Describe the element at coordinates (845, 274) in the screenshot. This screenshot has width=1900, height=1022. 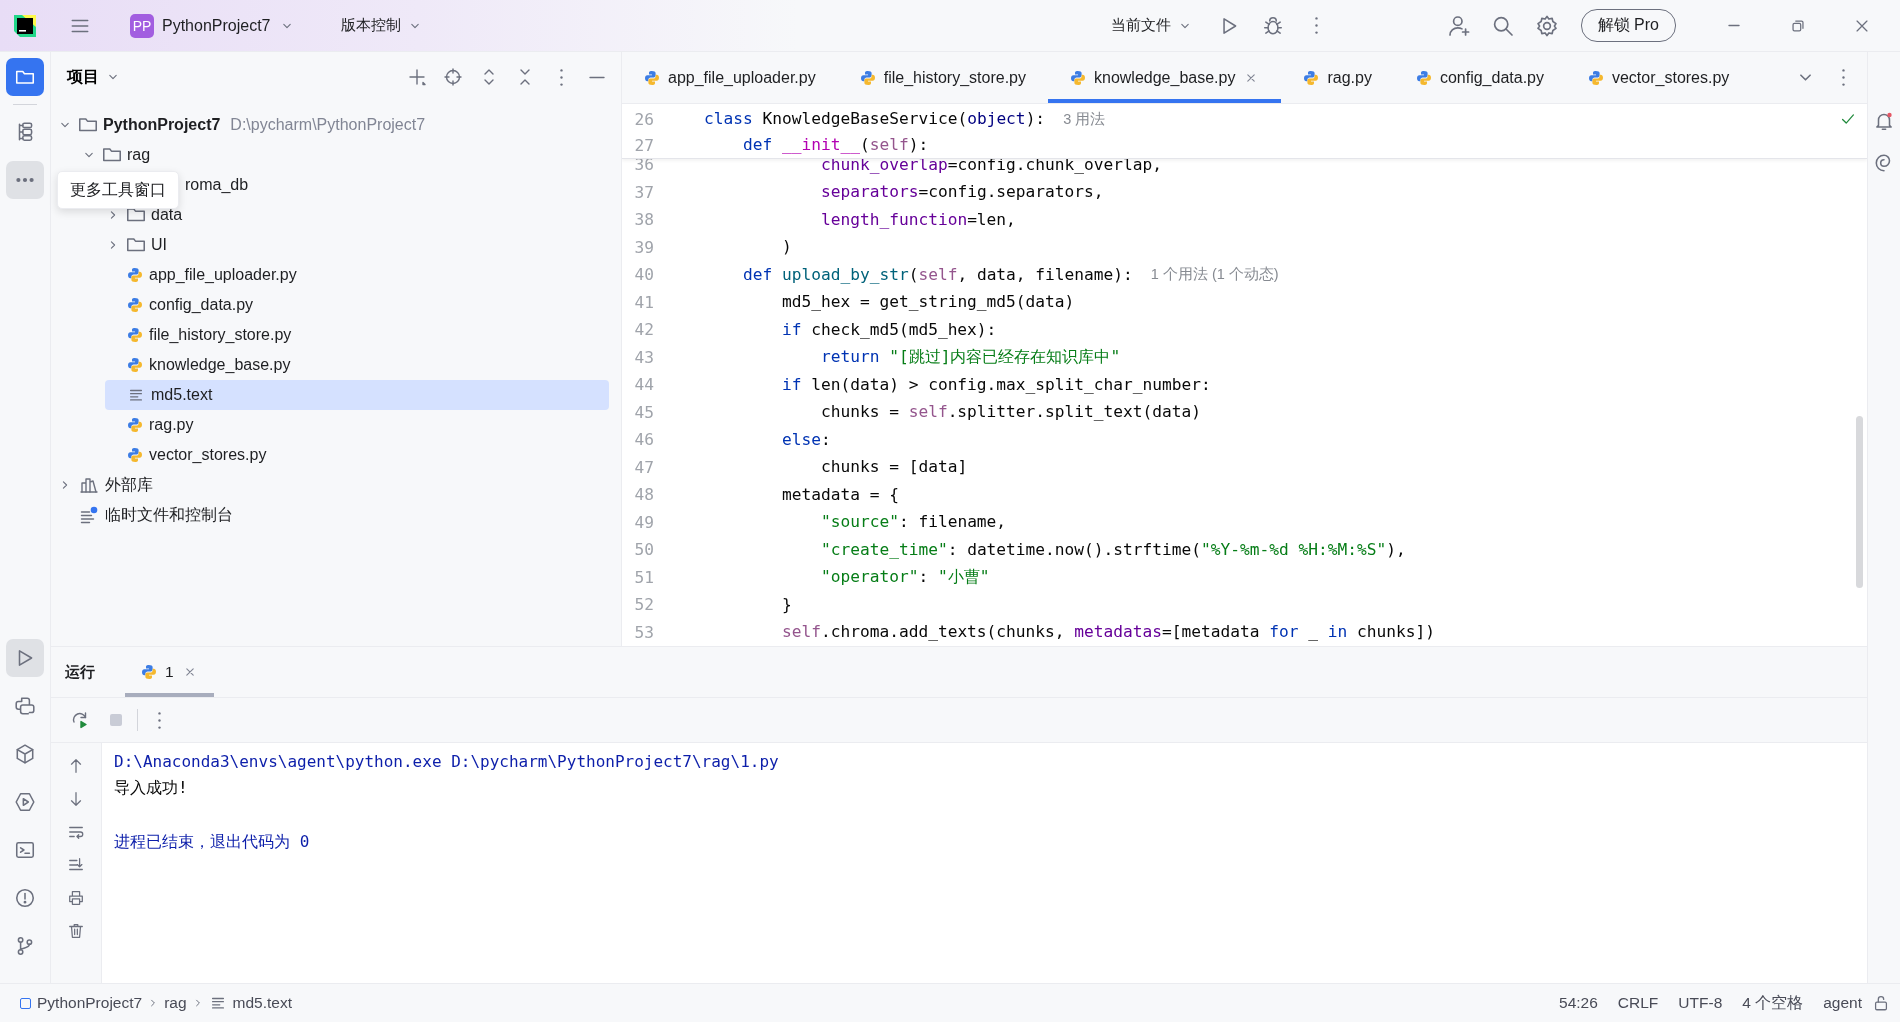
I see `code-token: upload_by_str` at that location.